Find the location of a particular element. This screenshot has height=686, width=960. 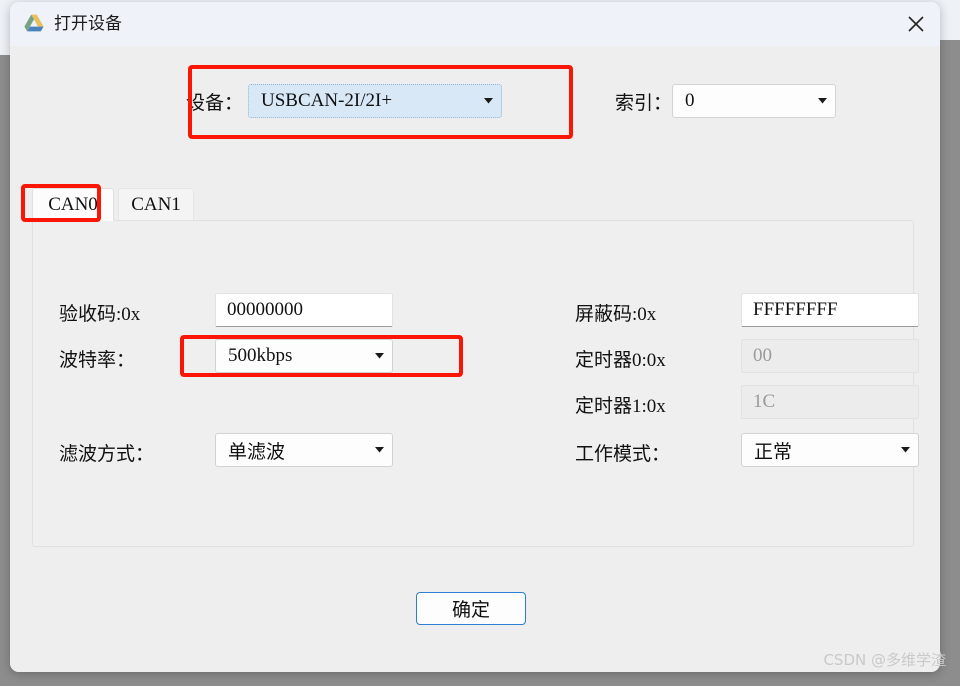

index-label: 索引： is located at coordinates (644, 103).